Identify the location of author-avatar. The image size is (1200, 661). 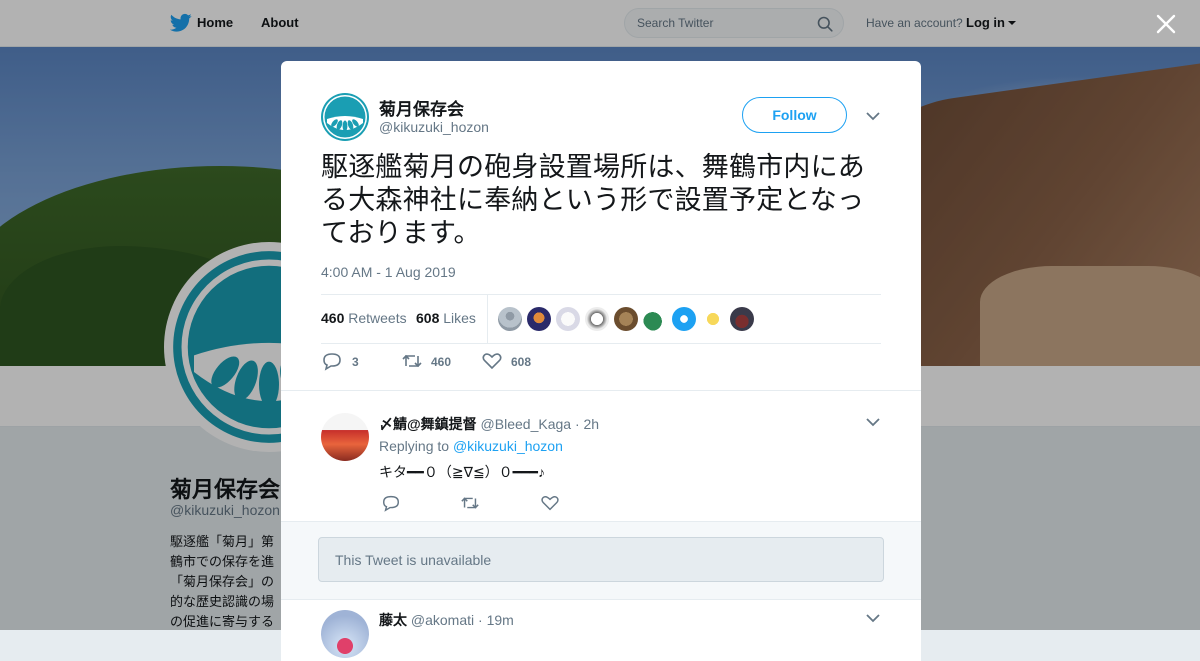
(345, 117).